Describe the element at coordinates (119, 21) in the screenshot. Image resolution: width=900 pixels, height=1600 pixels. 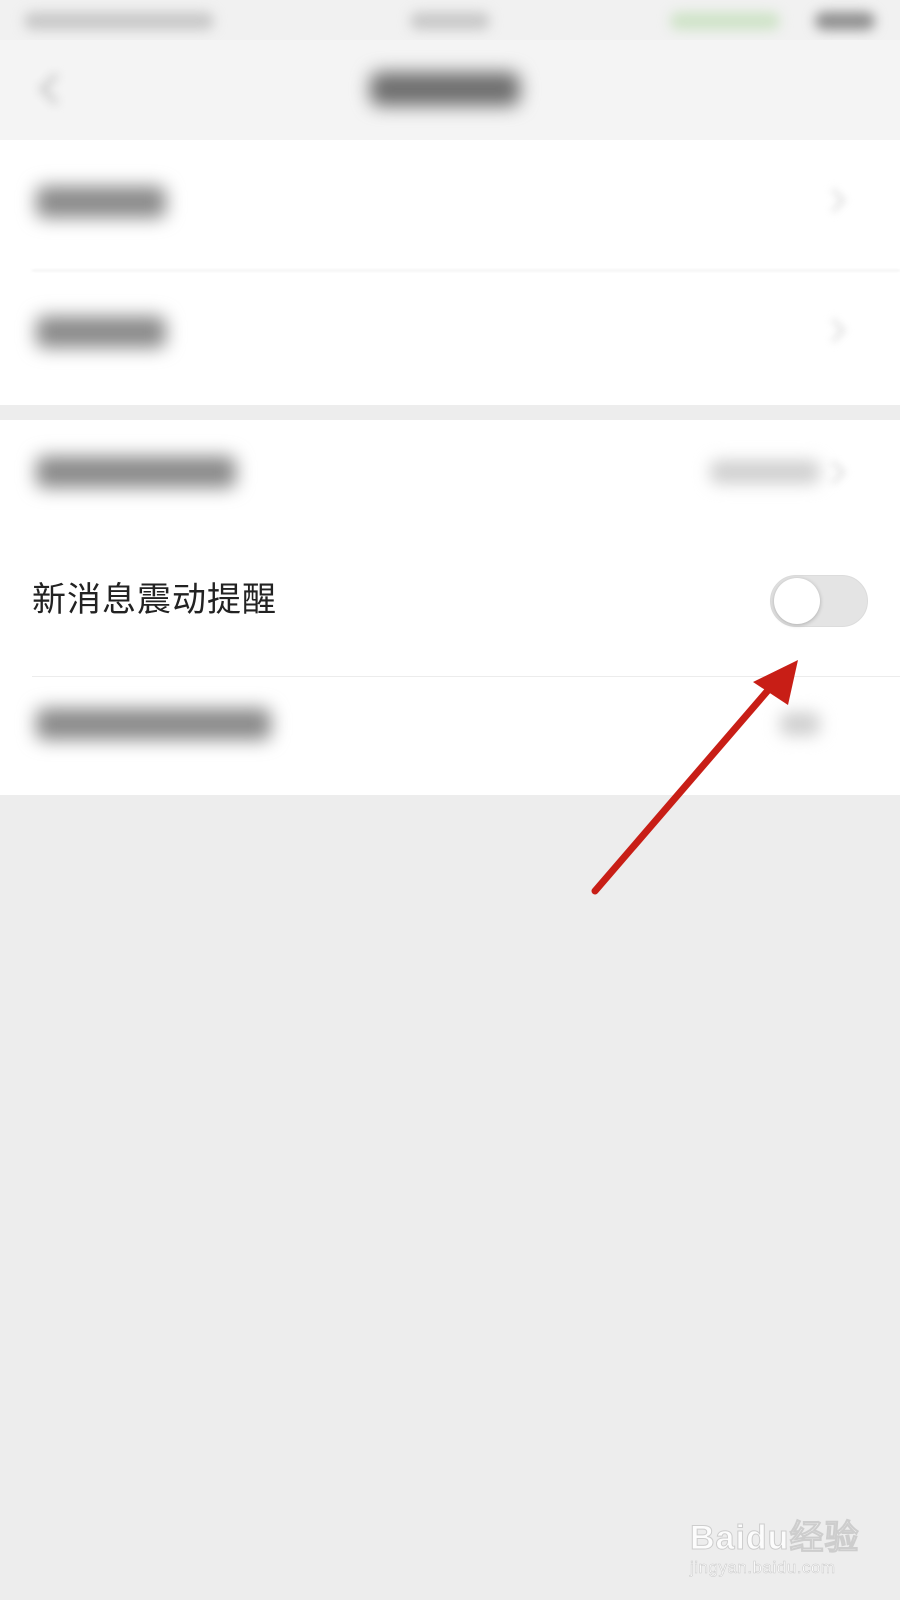
I see `status-time-carrier` at that location.